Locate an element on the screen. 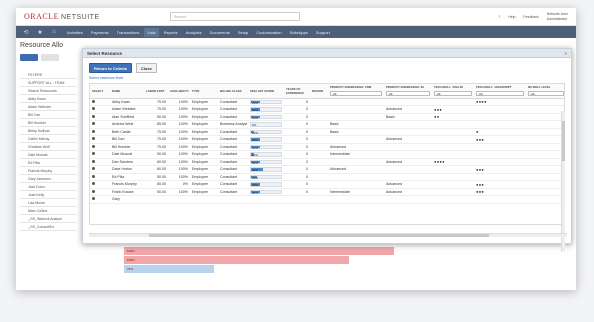 The height and width of the screenshot is (322, 594). select-maximum-link: Select maximum level. is located at coordinates (327, 79).